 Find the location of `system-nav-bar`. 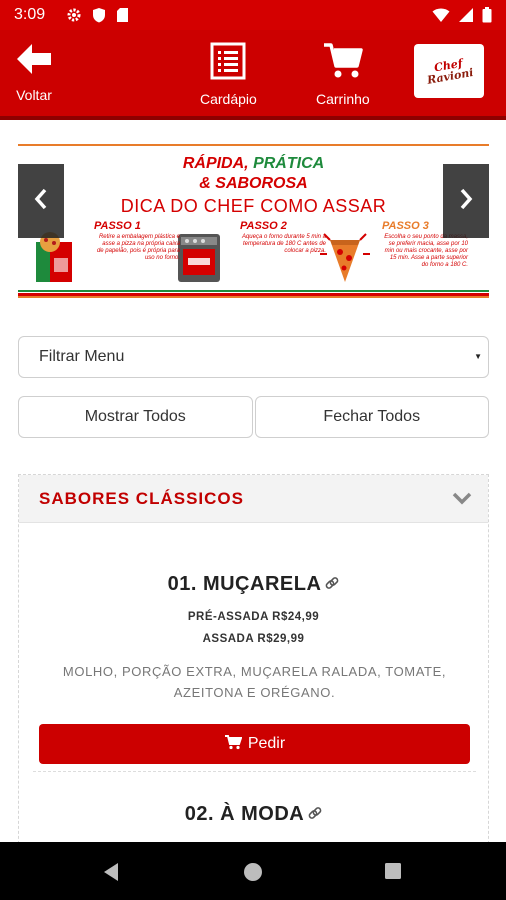

system-nav-bar is located at coordinates (253, 871).